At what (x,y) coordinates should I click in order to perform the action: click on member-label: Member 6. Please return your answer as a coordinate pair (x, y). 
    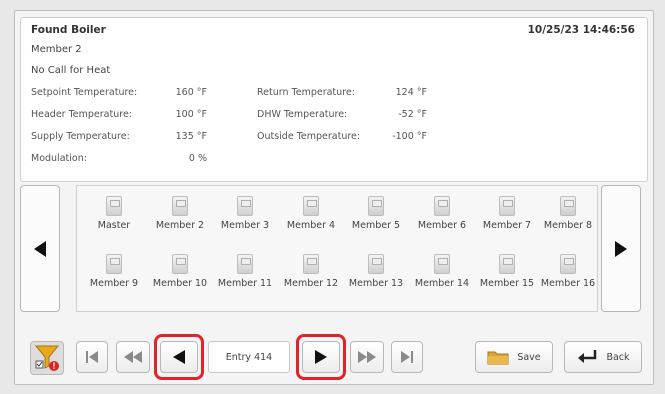
    Looking at the image, I should click on (442, 225).